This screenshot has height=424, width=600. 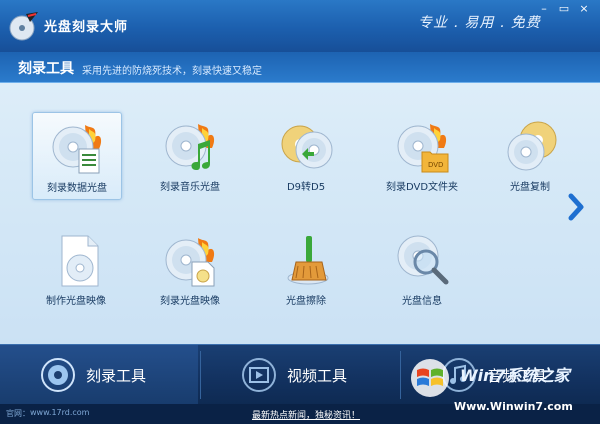 I want to click on tab-video-tools: 视频工具, so click(x=300, y=375).